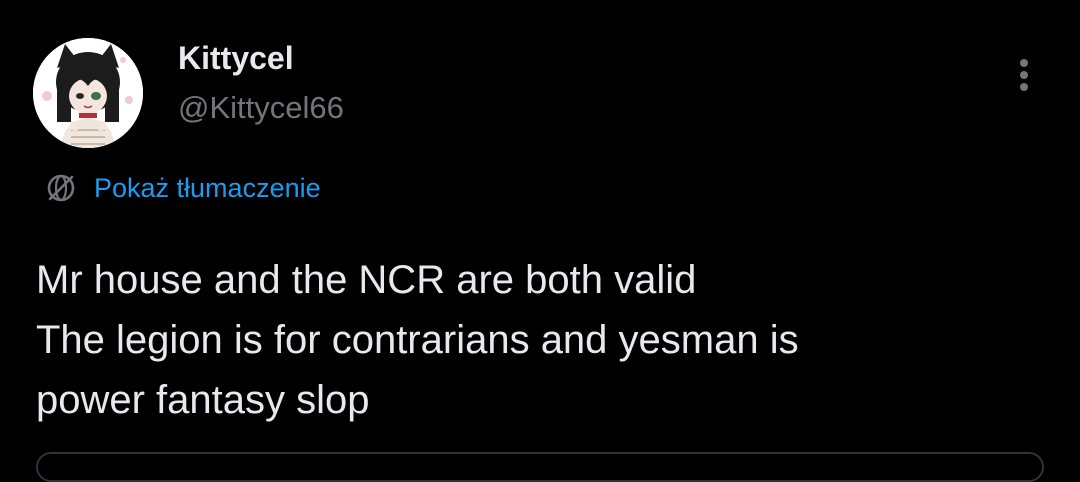 The width and height of the screenshot is (1080, 482). What do you see at coordinates (1024, 75) in the screenshot?
I see `more-button` at bounding box center [1024, 75].